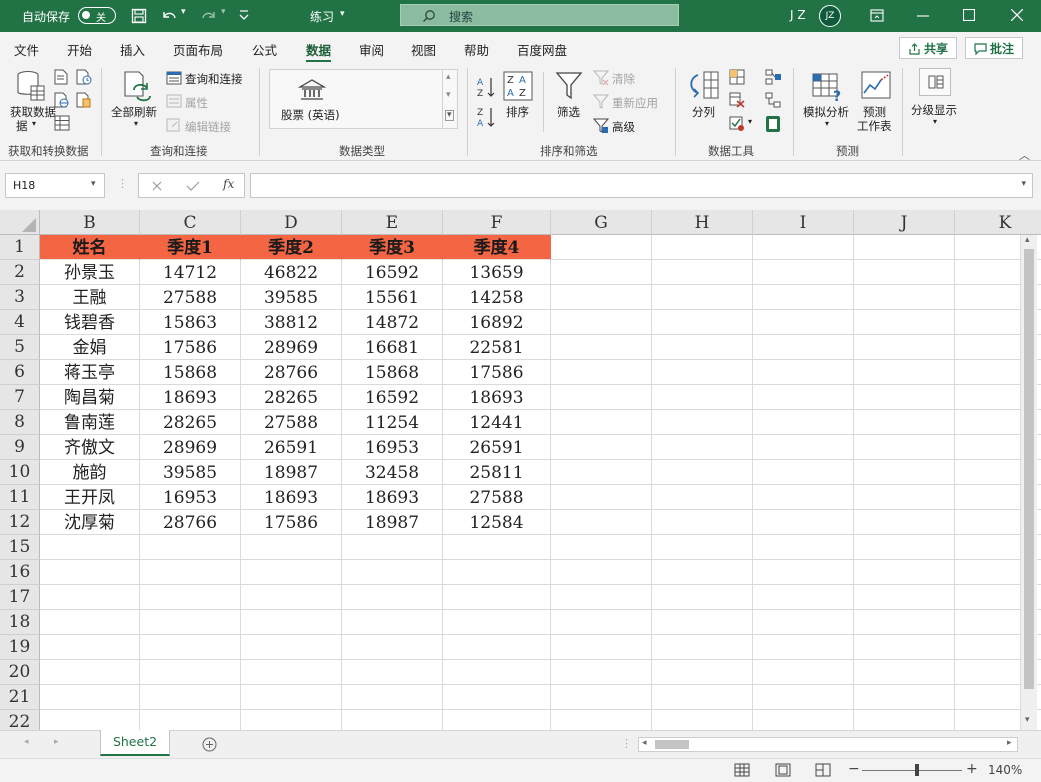 The height and width of the screenshot is (782, 1041). I want to click on prev-sheet-icon: ◂, so click(26, 742).